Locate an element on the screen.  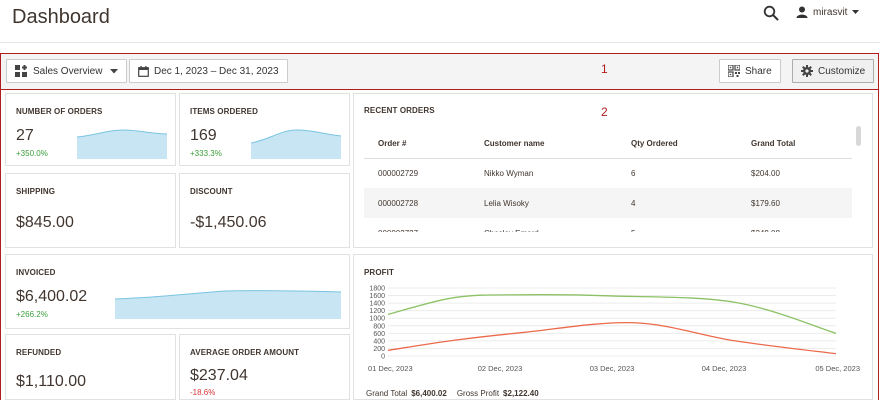
customer-name: Chesley Emard is located at coordinates (543, 225).